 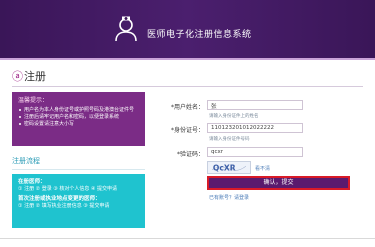 I want to click on captcha-row: *验证码： qcxr, so click(x=264, y=153).